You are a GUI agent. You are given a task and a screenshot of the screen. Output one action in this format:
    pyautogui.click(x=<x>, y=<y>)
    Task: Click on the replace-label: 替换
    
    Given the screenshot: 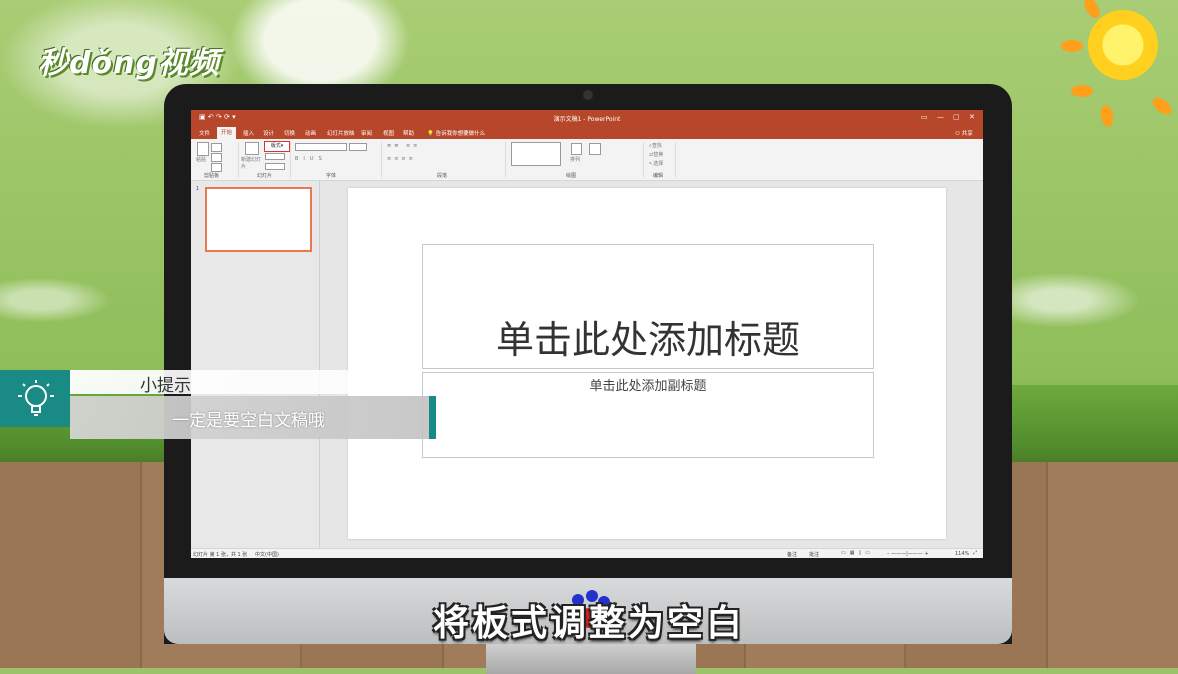 What is the action you would take?
    pyautogui.click(x=658, y=155)
    